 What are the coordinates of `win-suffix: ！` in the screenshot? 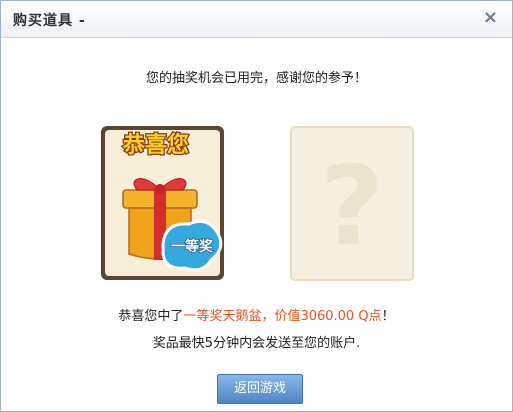 It's located at (388, 316).